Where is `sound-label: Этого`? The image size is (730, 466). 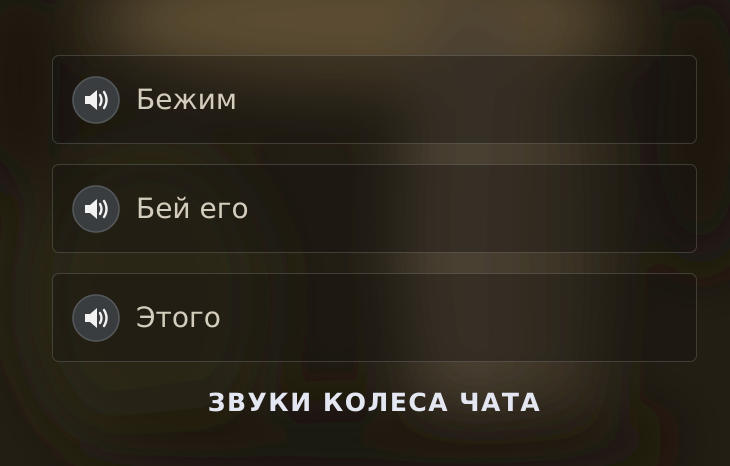 sound-label: Этого is located at coordinates (178, 317).